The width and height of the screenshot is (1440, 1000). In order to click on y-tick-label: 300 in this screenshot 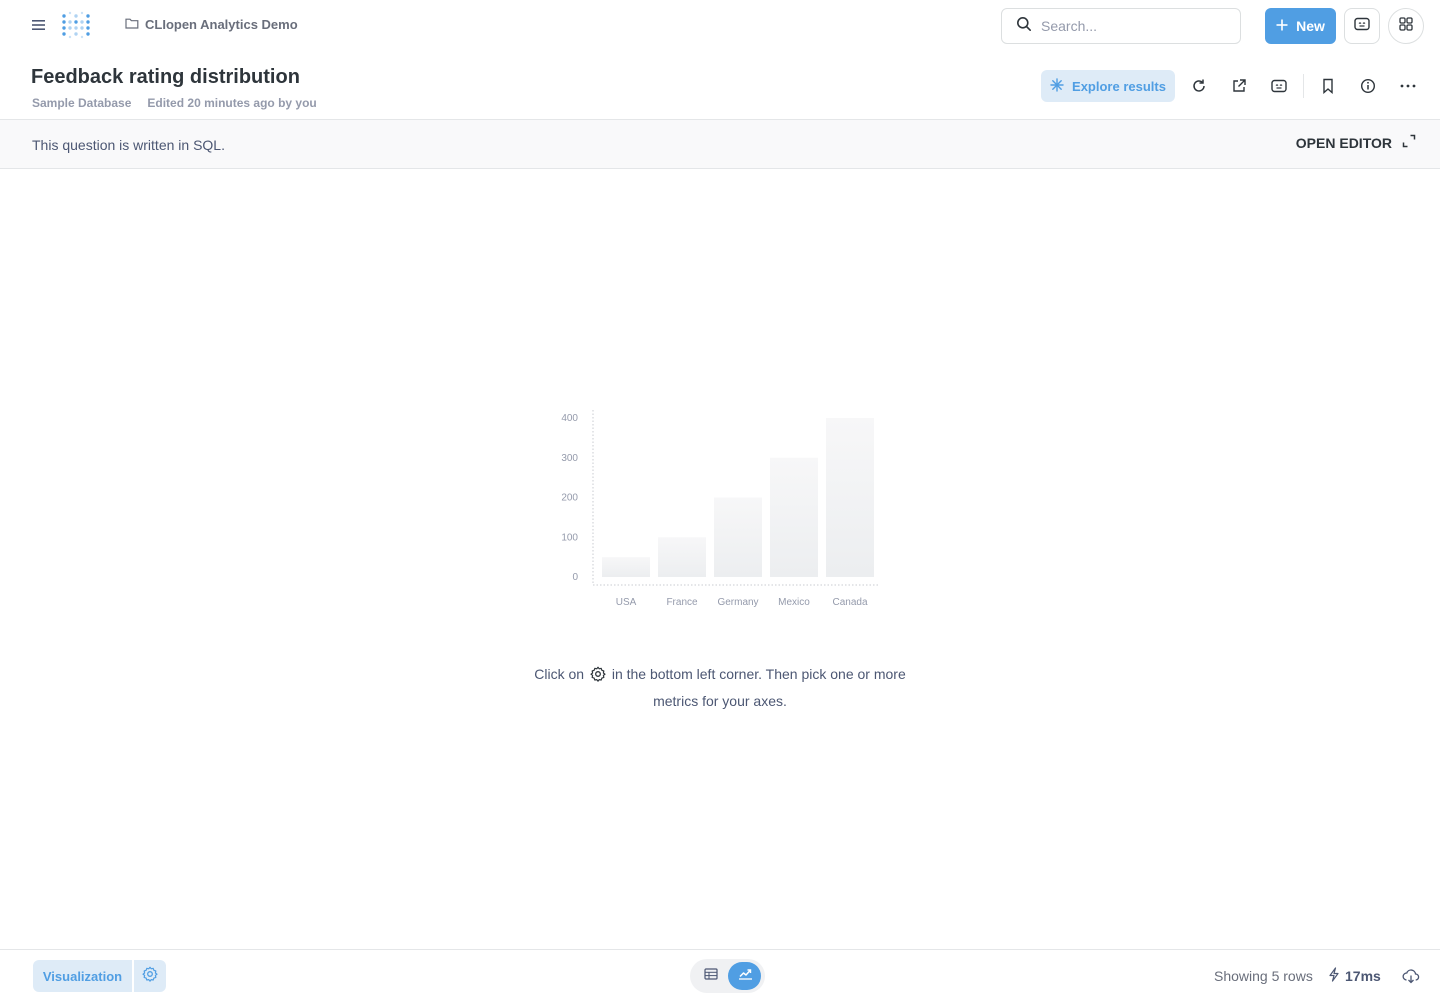, I will do `click(569, 458)`.